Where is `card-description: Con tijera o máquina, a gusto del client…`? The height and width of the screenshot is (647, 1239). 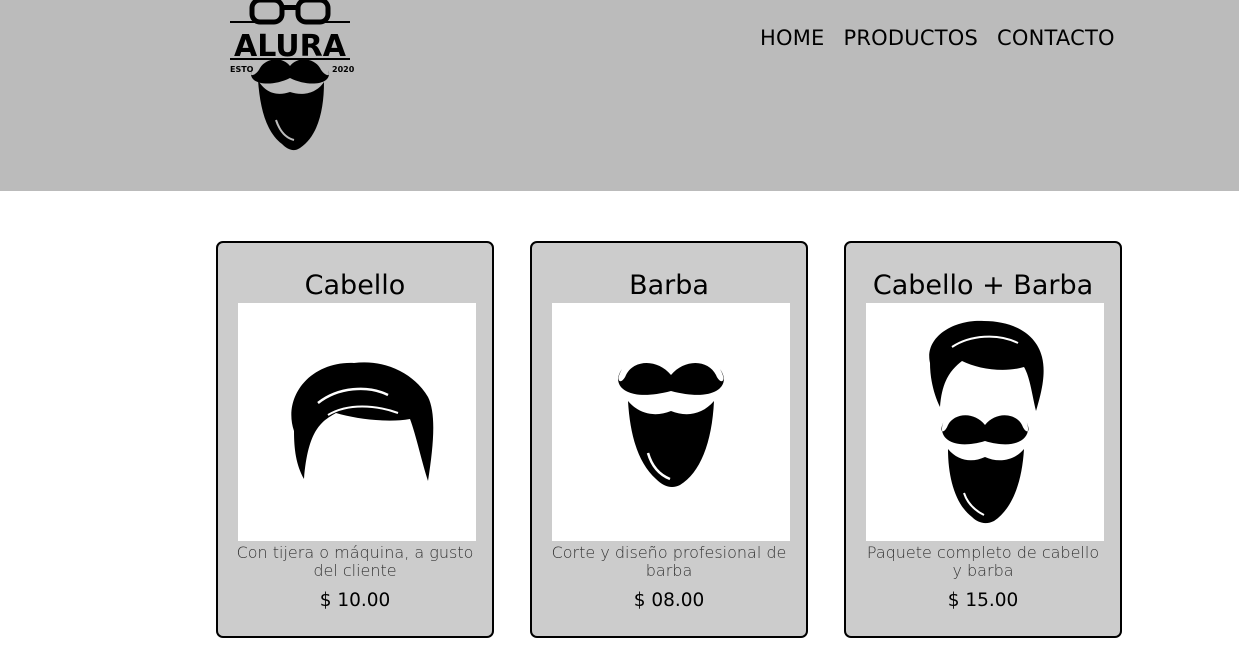 card-description: Con tijera o máquina, a gusto del client… is located at coordinates (355, 561).